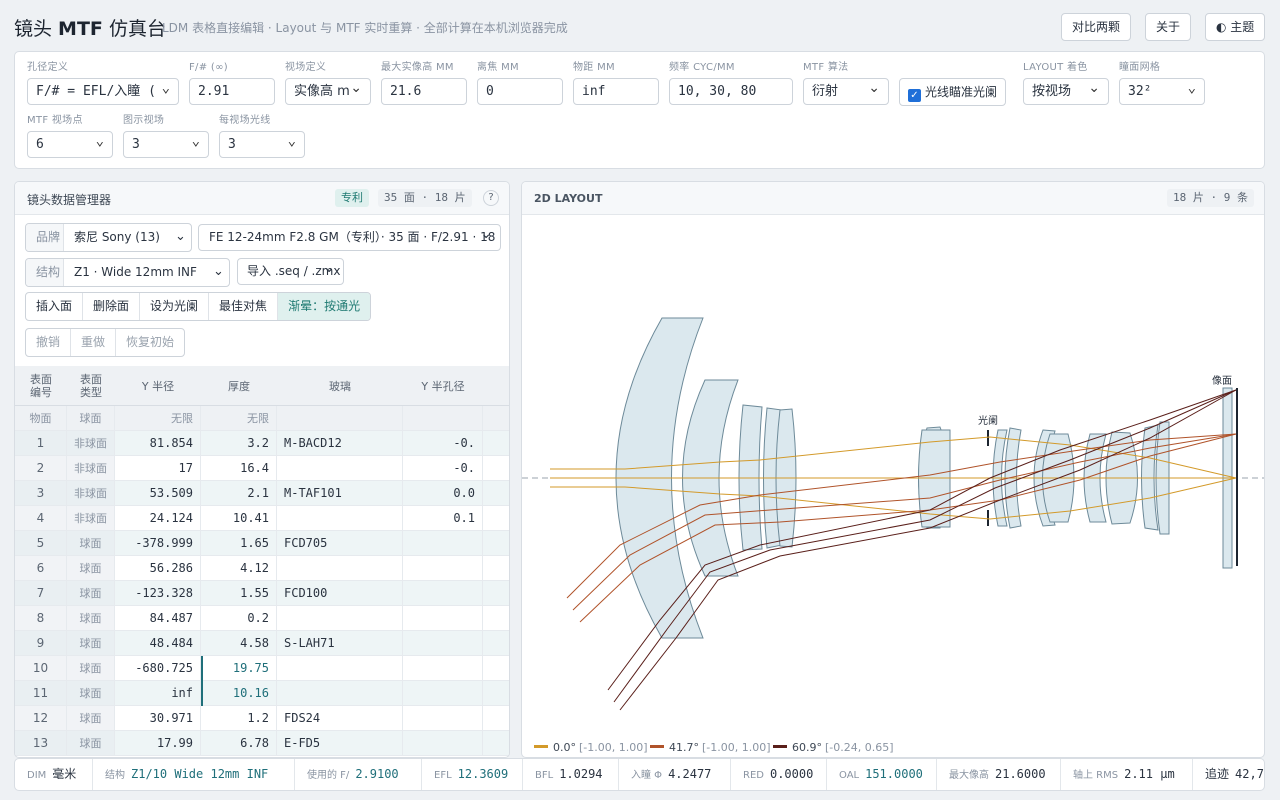 This screenshot has height=800, width=1280. Describe the element at coordinates (158, 693) in the screenshot. I see `cell-radius: inf` at that location.